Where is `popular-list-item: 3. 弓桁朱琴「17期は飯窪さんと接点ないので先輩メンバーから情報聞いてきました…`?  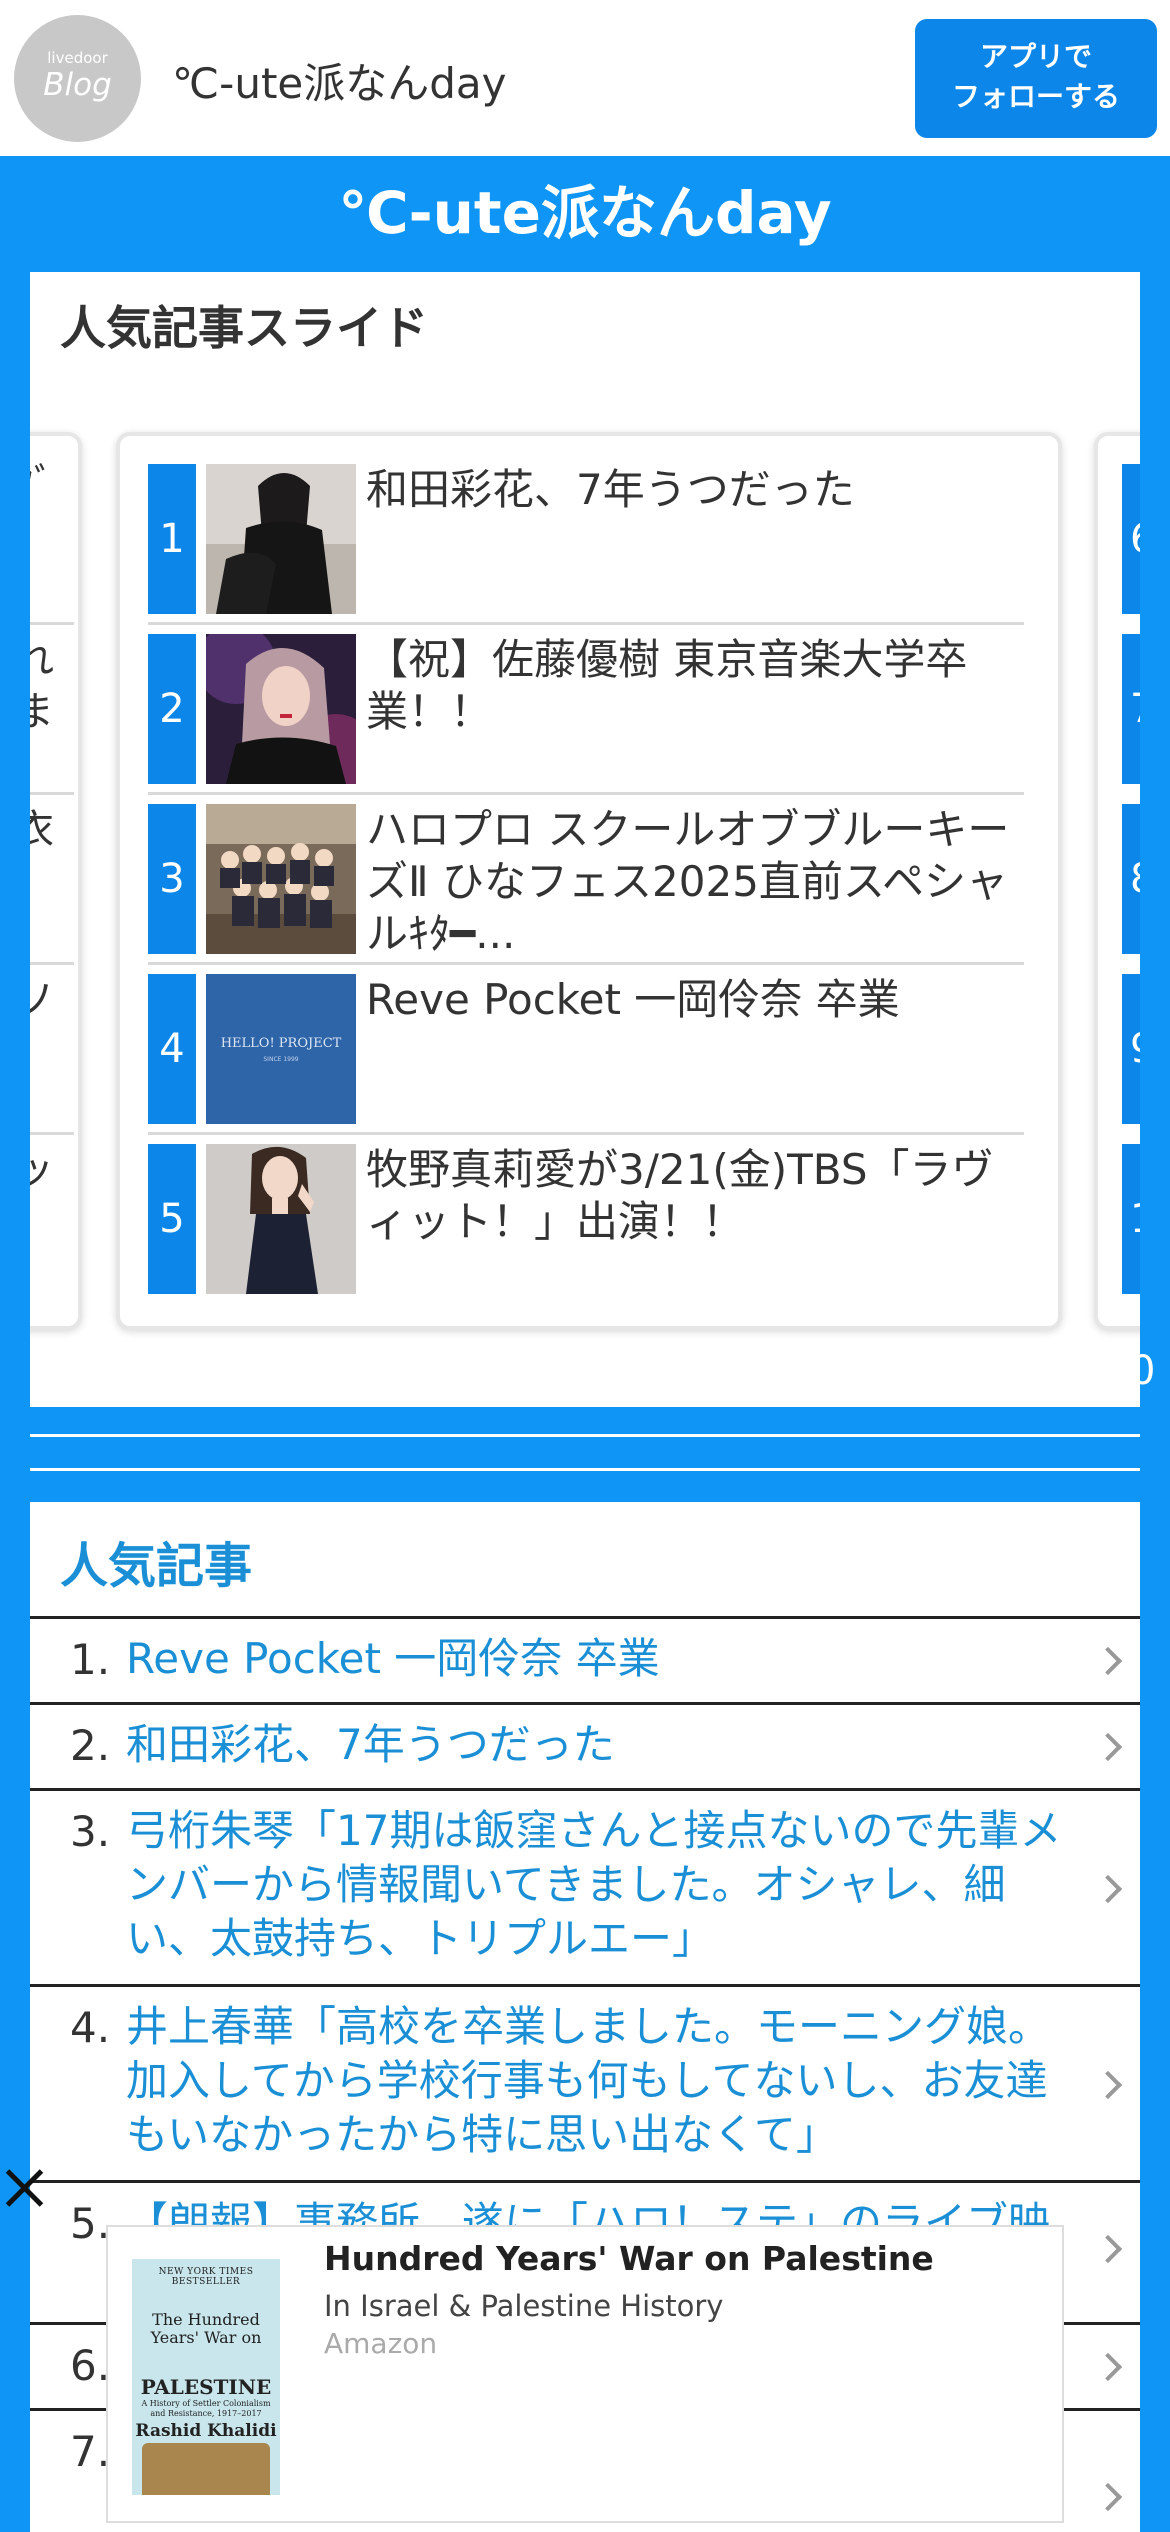
popular-list-item: 3. 弓桁朱琴「17期は飯窪さんと接点ないので先輩メンバーから情報聞いてきました… is located at coordinates (585, 1886).